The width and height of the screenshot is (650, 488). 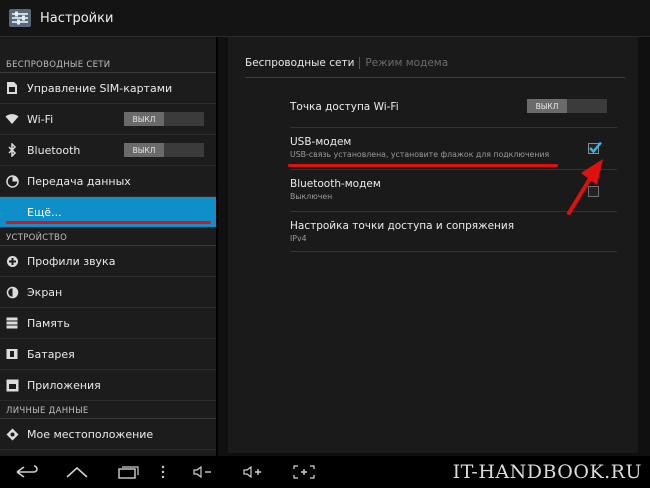 What do you see at coordinates (108, 354) in the screenshot?
I see `sidebar-item-battery: Батарея` at bounding box center [108, 354].